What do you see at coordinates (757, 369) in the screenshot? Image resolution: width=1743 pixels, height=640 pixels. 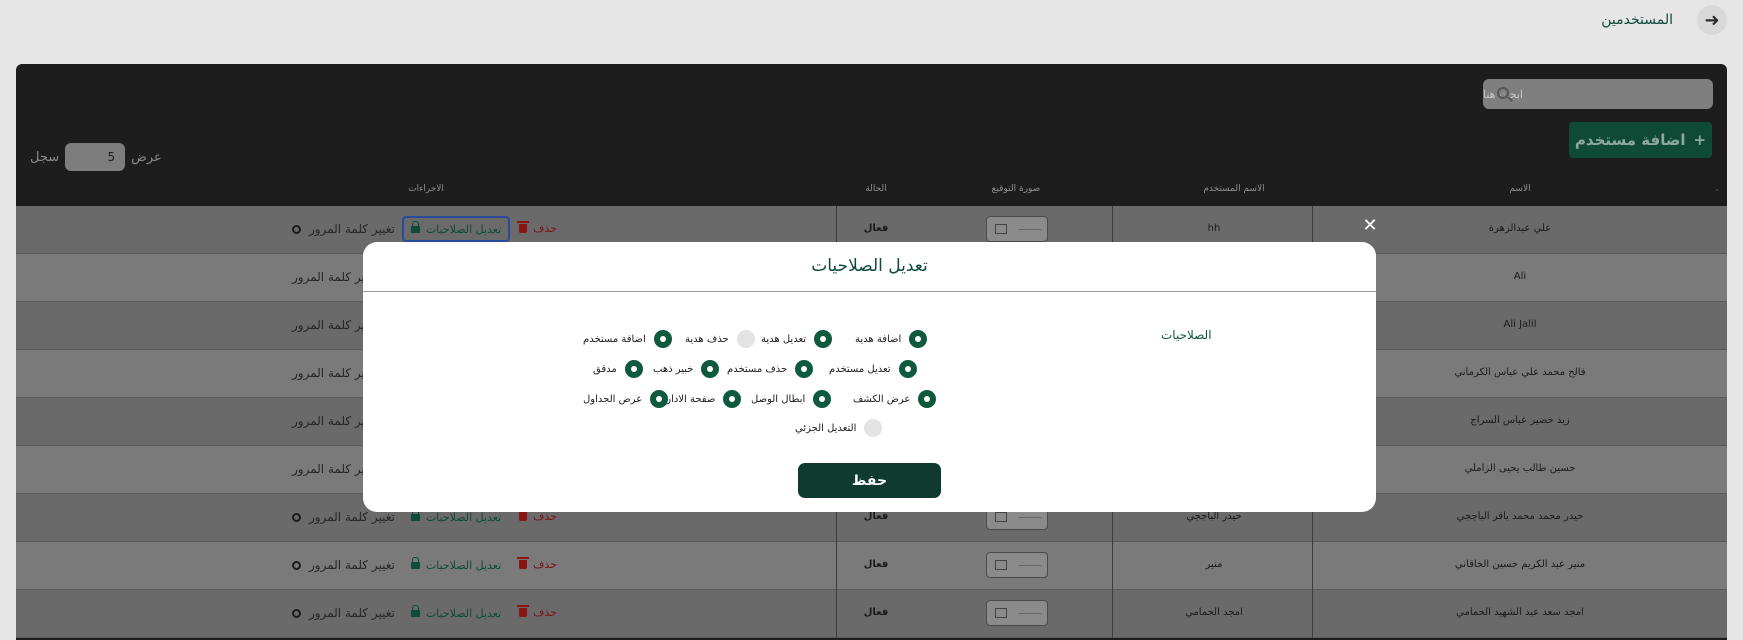 I see `permission-label: حذف مستخدم` at bounding box center [757, 369].